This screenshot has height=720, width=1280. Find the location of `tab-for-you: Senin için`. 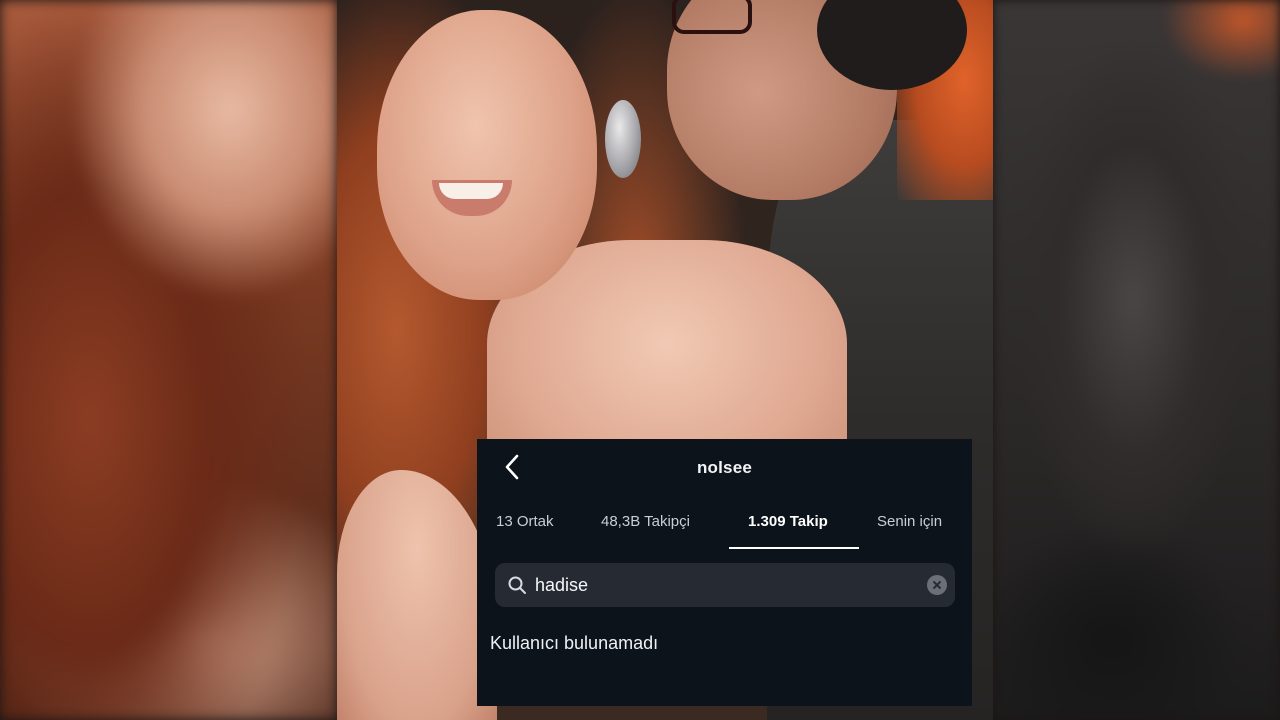

tab-for-you: Senin için is located at coordinates (909, 521).